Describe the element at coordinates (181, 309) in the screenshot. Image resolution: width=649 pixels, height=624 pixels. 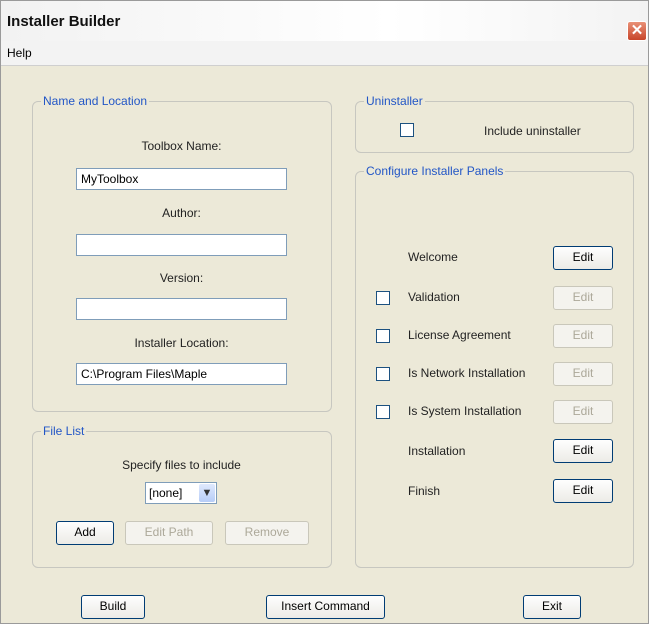
I see `version-input` at that location.